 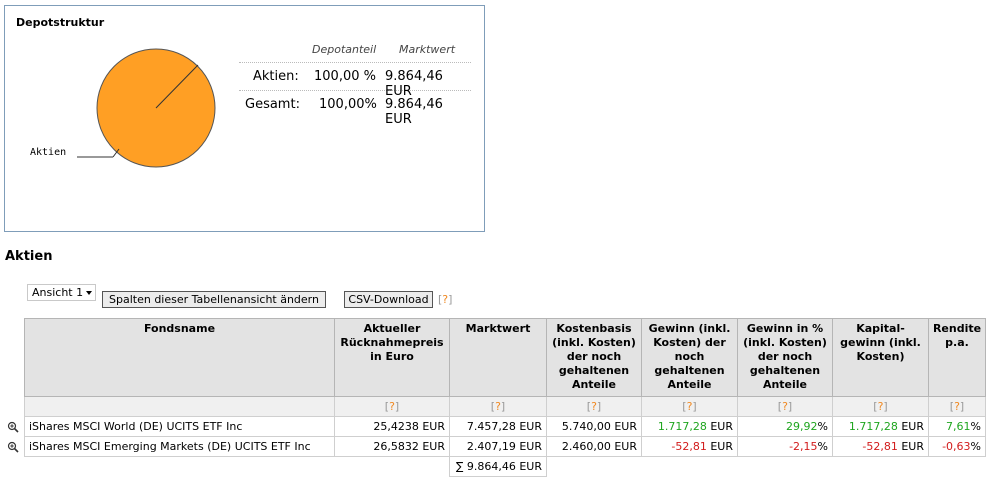 What do you see at coordinates (345, 76) in the screenshot?
I see `summary-share: 100,00 %` at bounding box center [345, 76].